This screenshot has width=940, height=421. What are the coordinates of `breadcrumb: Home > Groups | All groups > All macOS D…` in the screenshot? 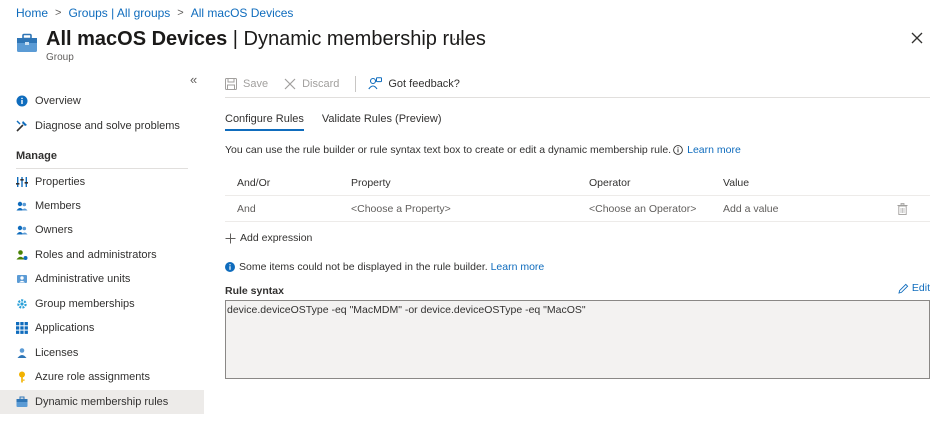 It's located at (154, 13).